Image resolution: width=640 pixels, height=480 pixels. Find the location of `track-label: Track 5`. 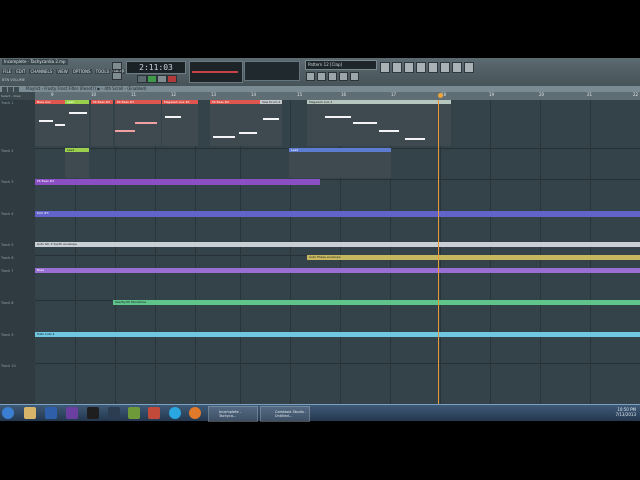

track-label: Track 5 is located at coordinates (7, 245).